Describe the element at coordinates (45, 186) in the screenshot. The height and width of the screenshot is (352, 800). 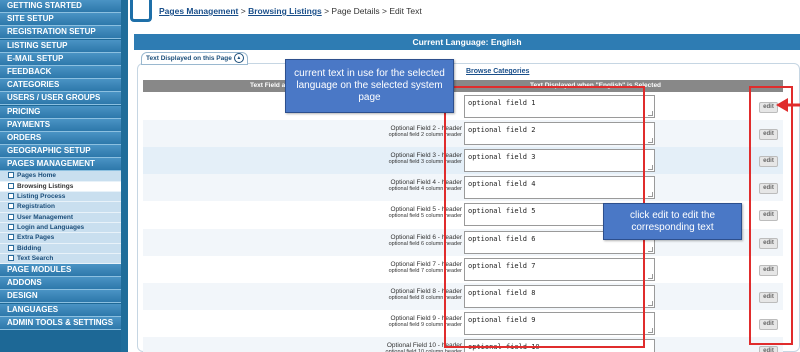
I see `sidebar-subitem-label: Browsing Listings` at that location.